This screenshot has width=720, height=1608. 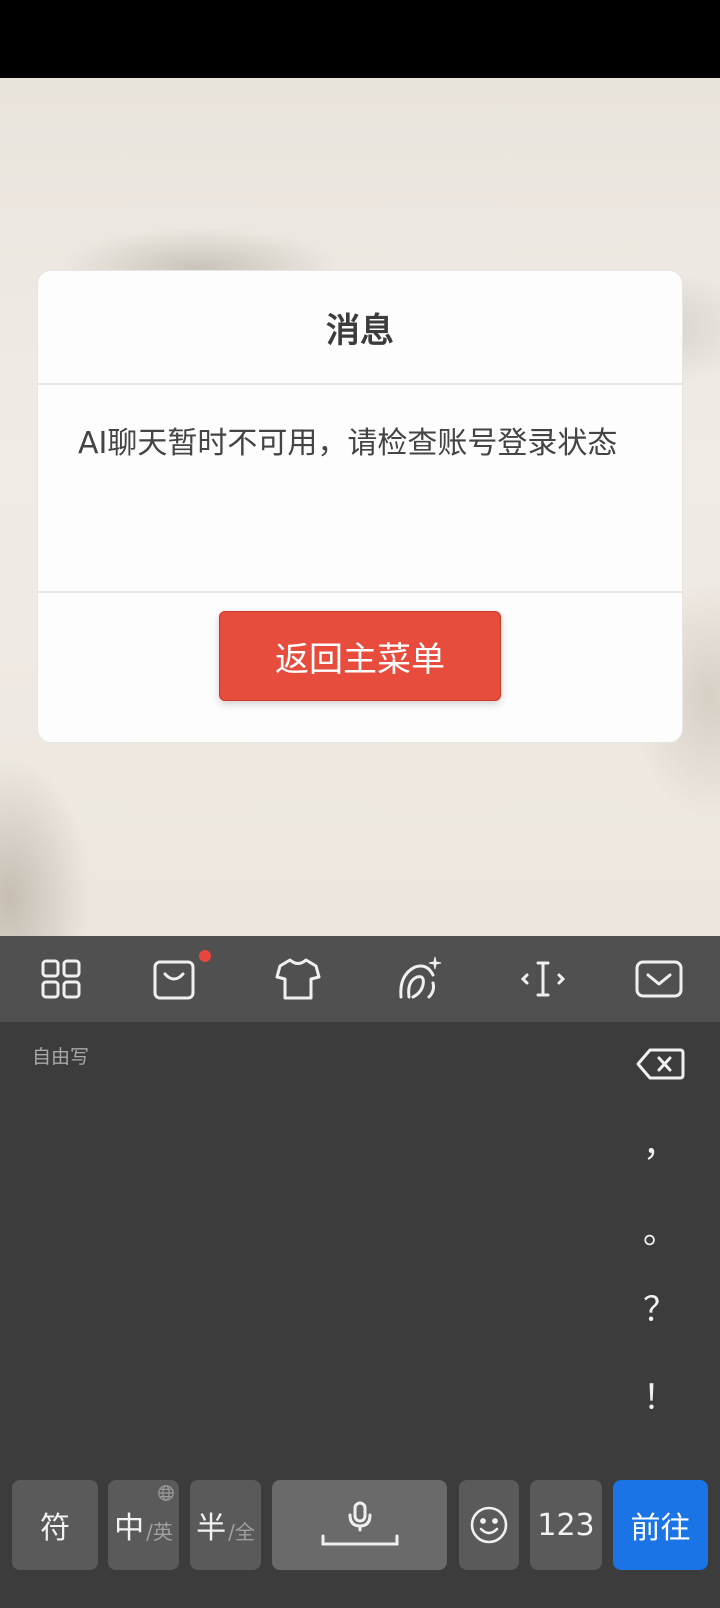 I want to click on cursor-move-icon, so click(x=543, y=979).